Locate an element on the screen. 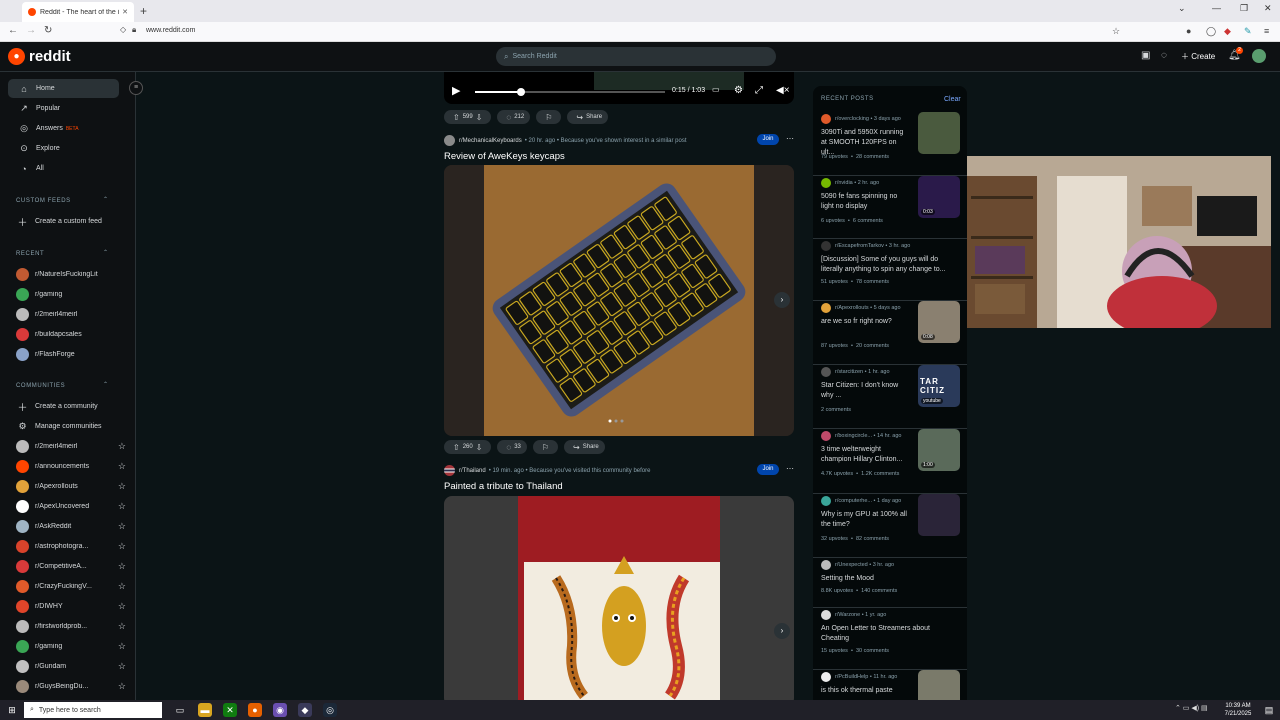 This screenshot has width=1280, height=720. recent-post-title: are we so fr right now? is located at coordinates (866, 322).